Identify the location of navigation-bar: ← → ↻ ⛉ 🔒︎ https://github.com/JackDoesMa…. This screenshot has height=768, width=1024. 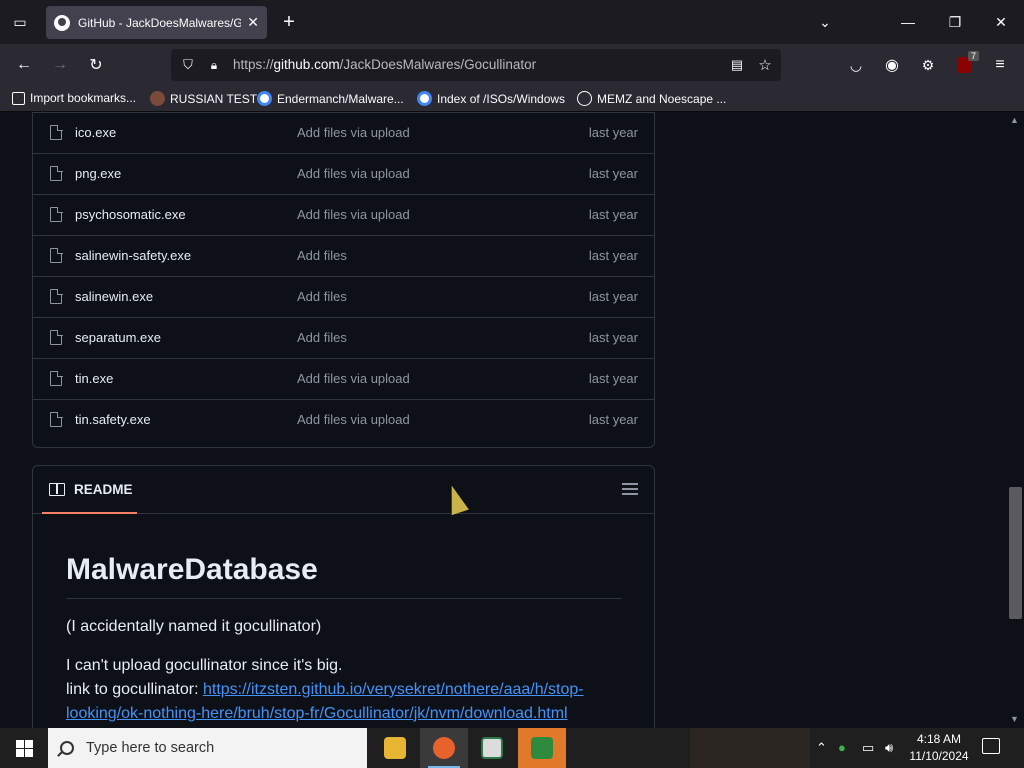
(512, 65).